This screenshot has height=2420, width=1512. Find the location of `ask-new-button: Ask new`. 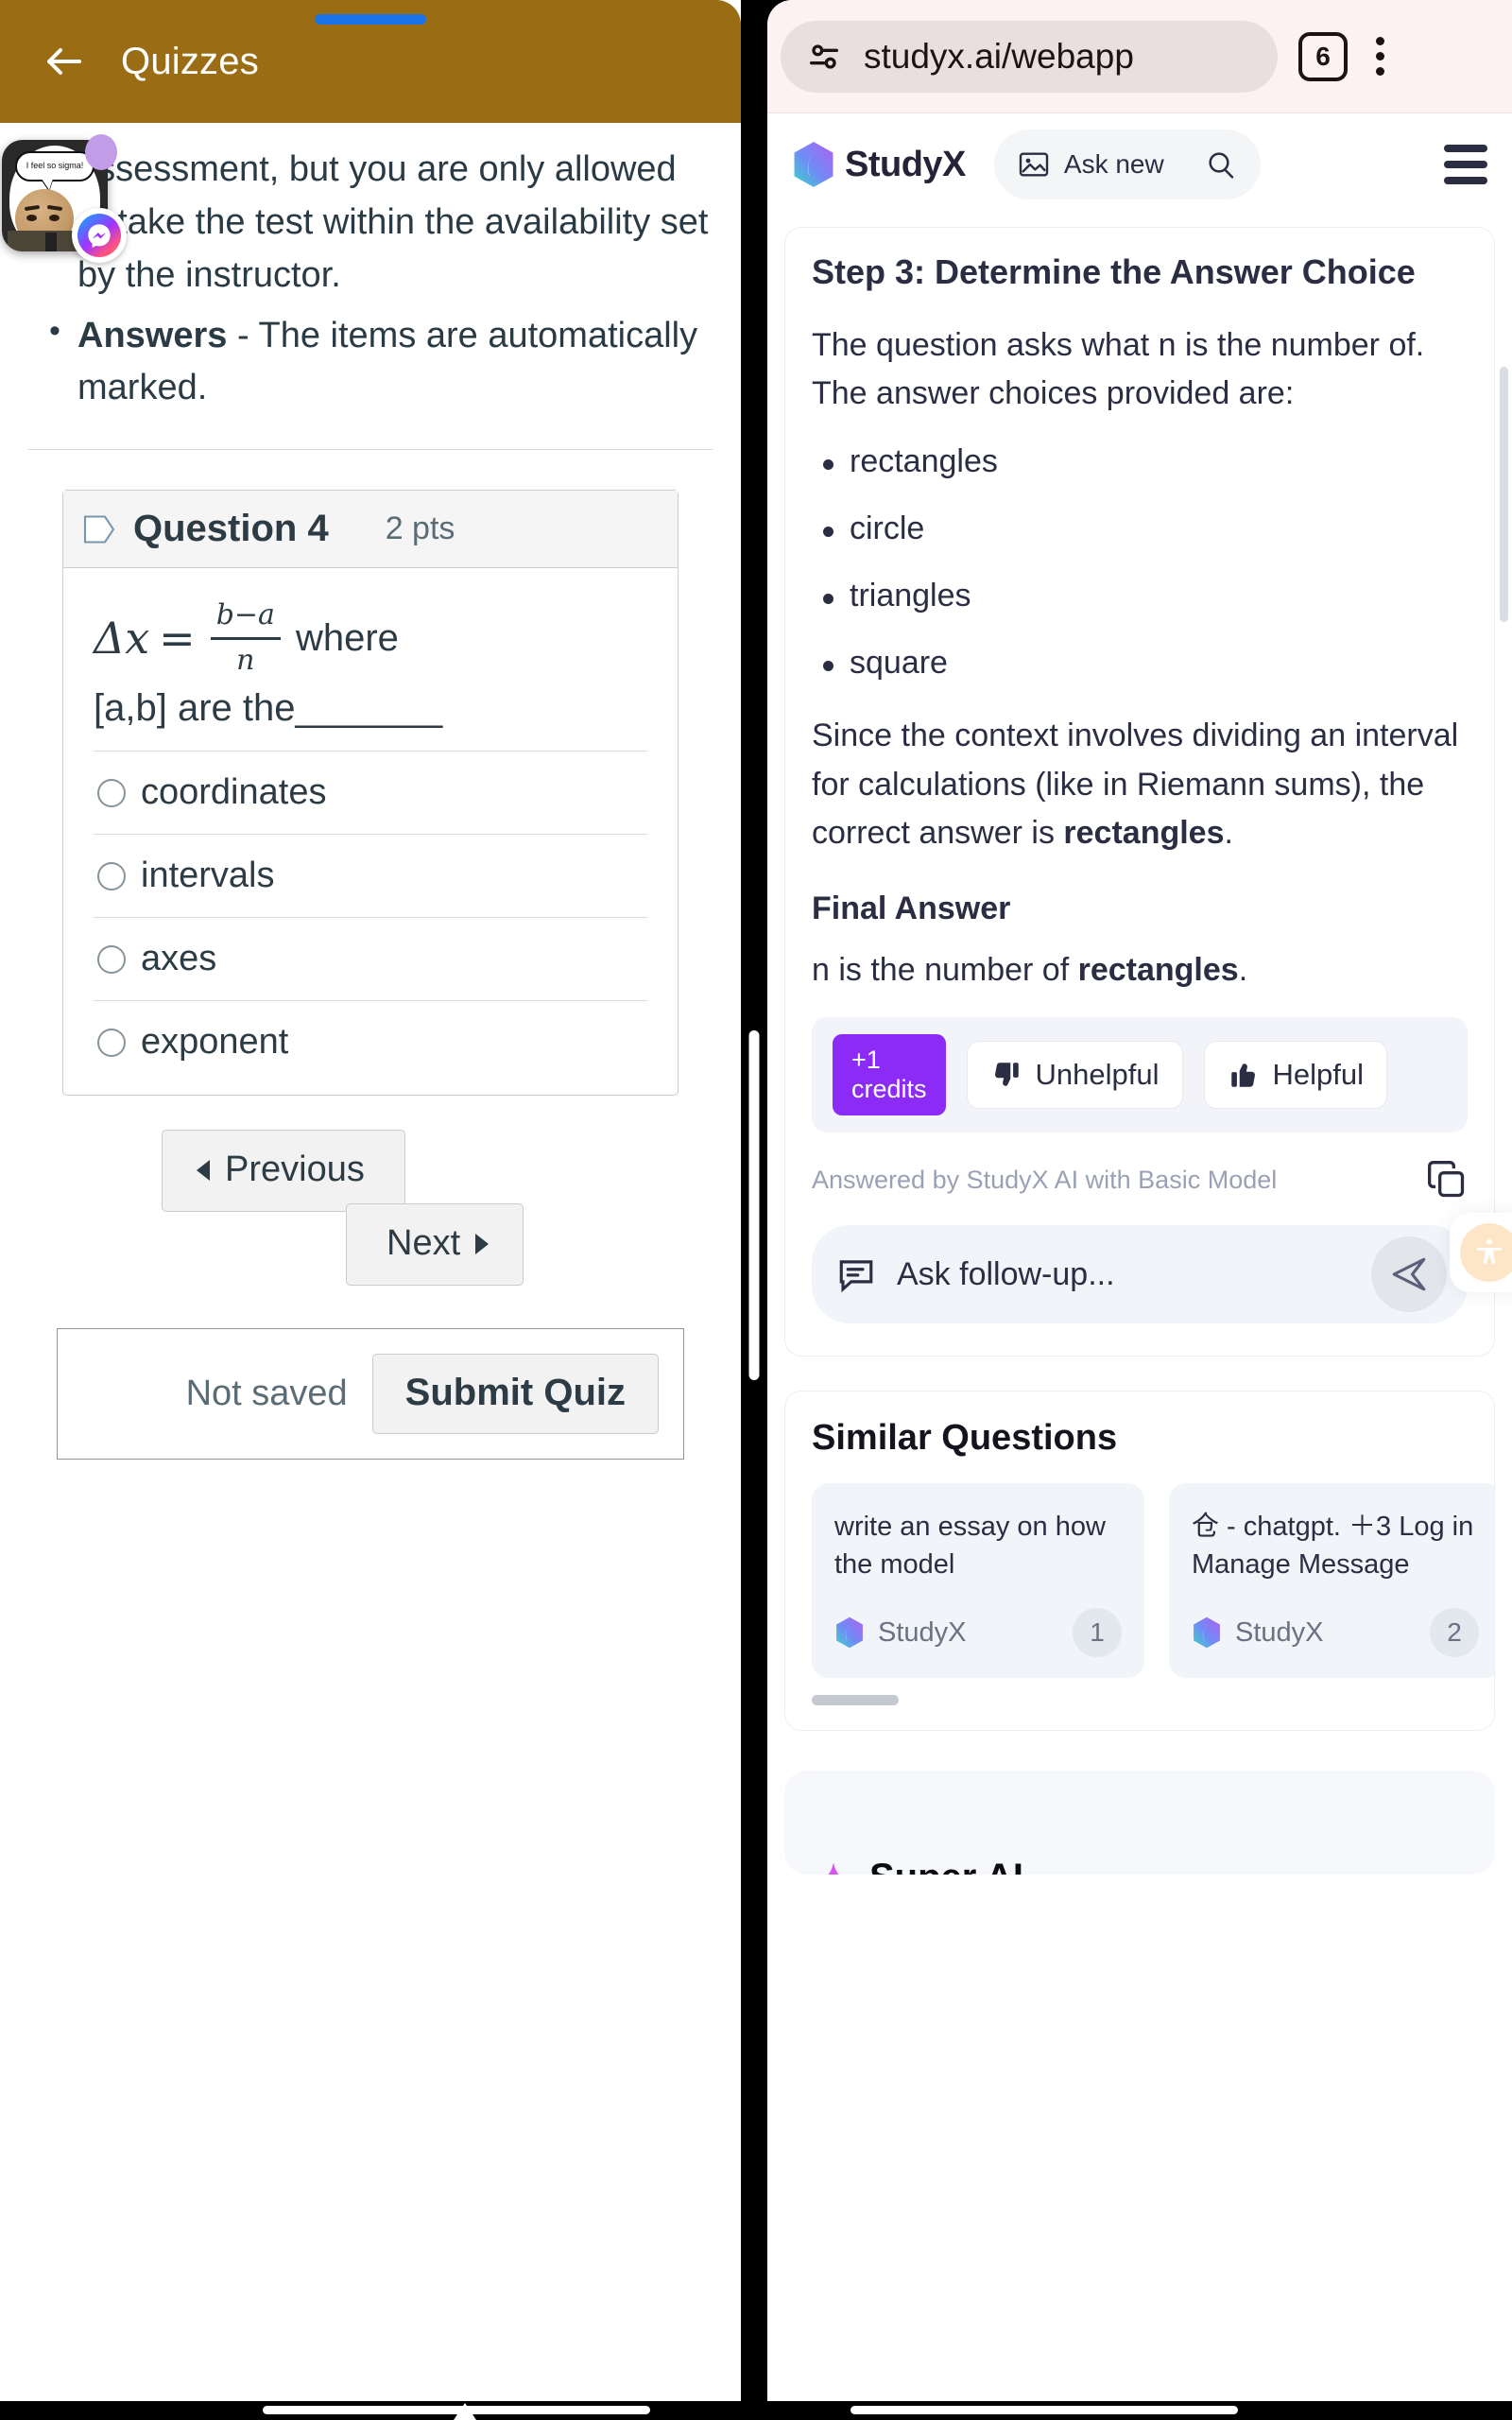

ask-new-button: Ask new is located at coordinates (1127, 164).